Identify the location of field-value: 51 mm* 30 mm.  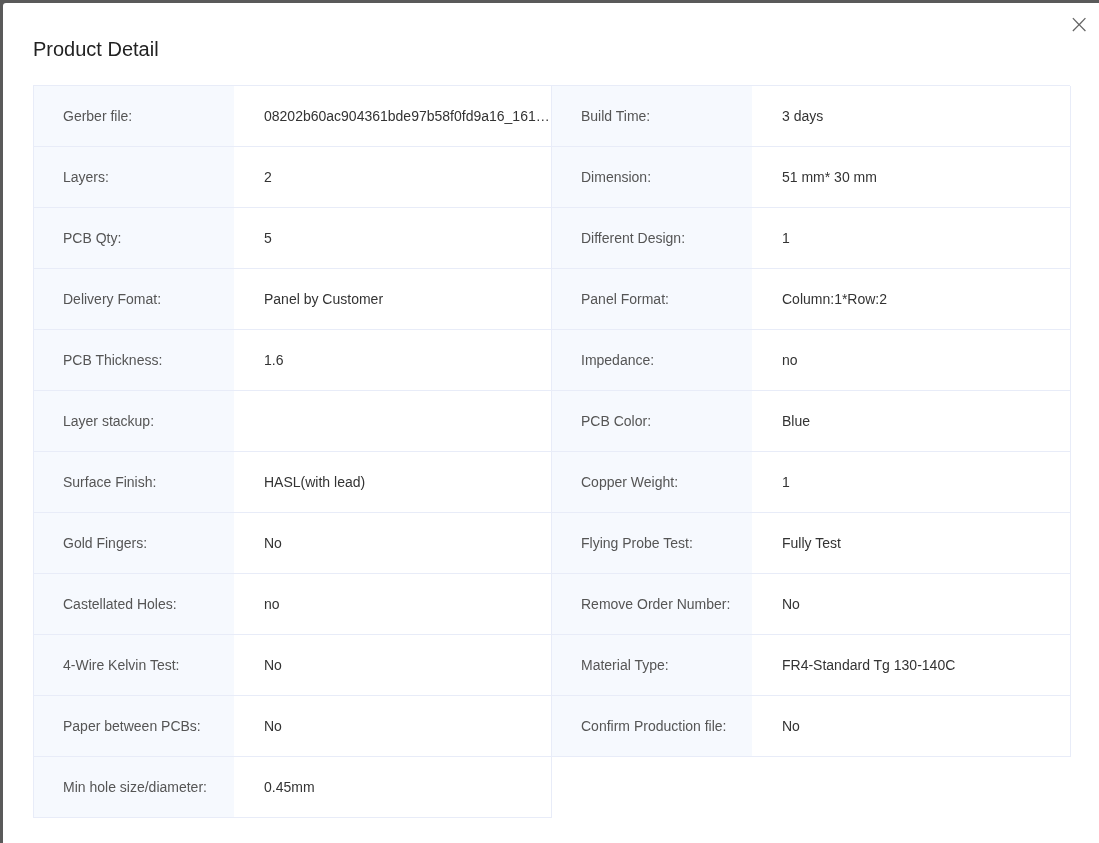
(829, 177).